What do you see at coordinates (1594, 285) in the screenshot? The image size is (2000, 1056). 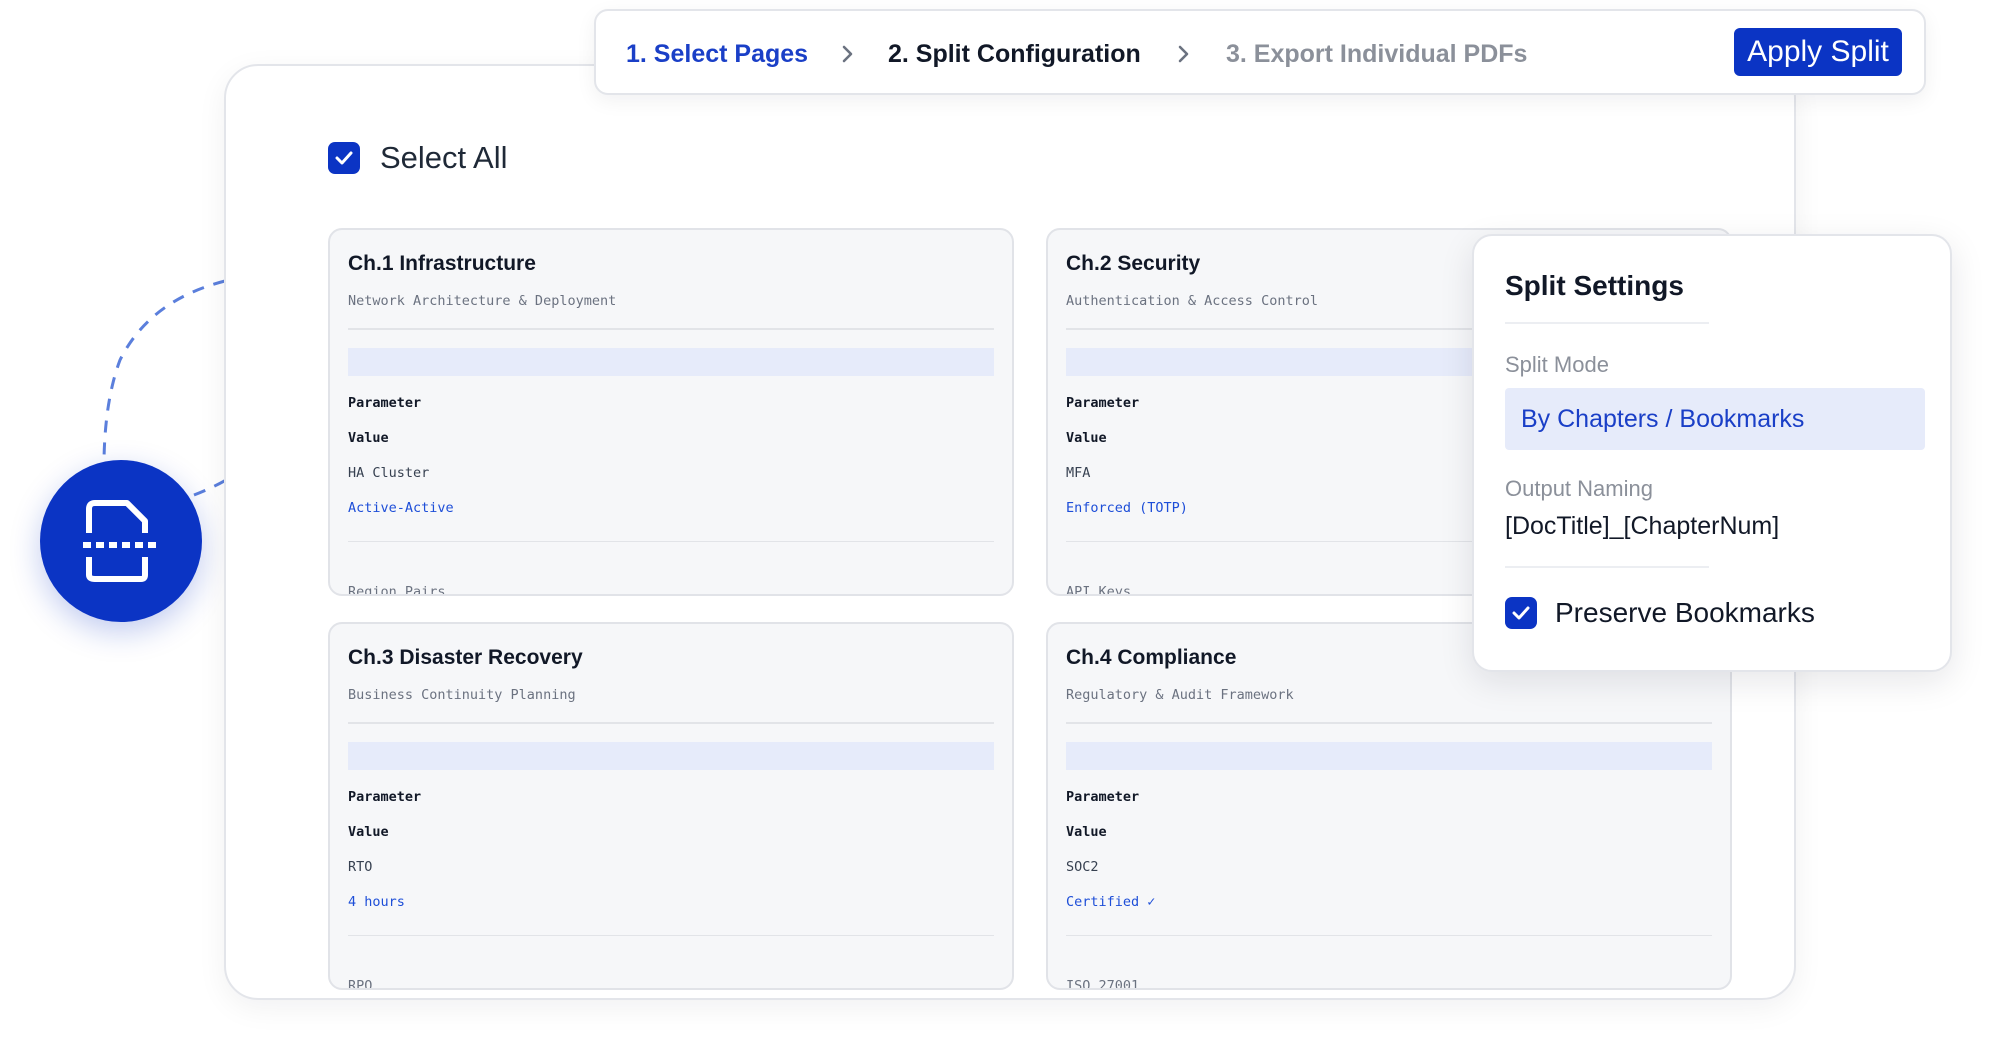 I see `settings-title: Split Settings` at bounding box center [1594, 285].